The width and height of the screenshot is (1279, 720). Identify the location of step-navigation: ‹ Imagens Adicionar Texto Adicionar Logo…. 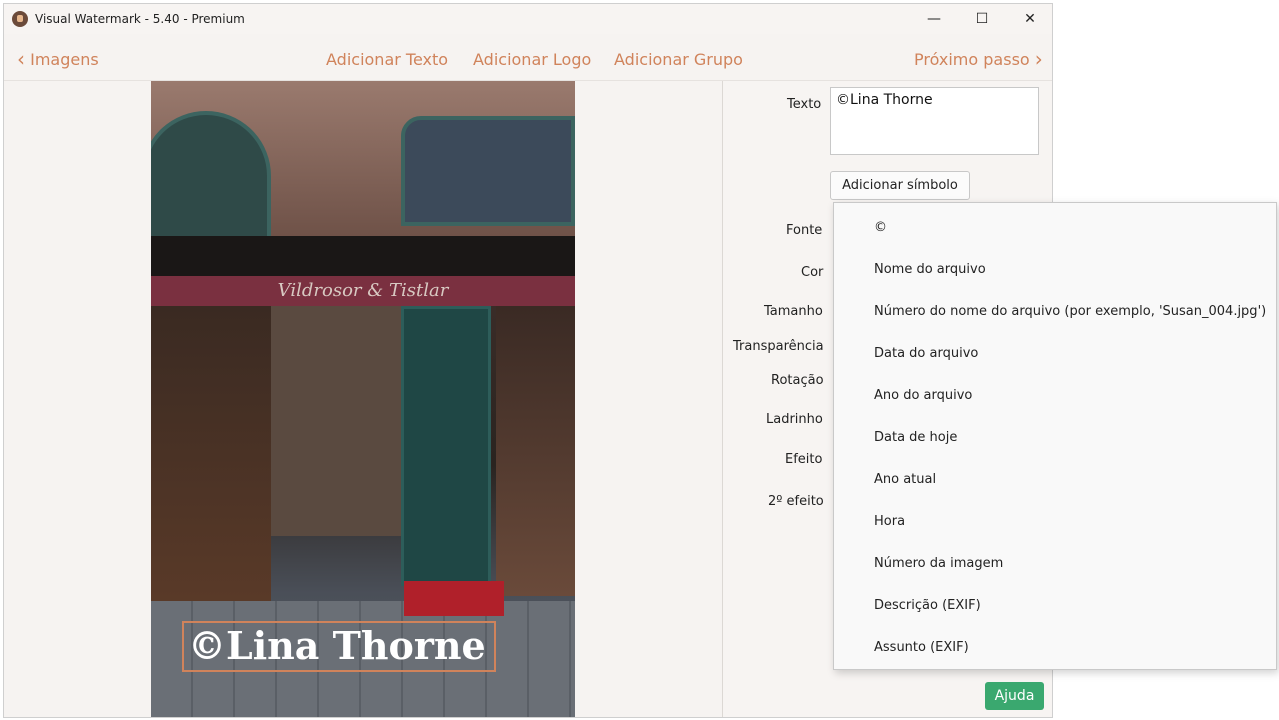
(528, 57).